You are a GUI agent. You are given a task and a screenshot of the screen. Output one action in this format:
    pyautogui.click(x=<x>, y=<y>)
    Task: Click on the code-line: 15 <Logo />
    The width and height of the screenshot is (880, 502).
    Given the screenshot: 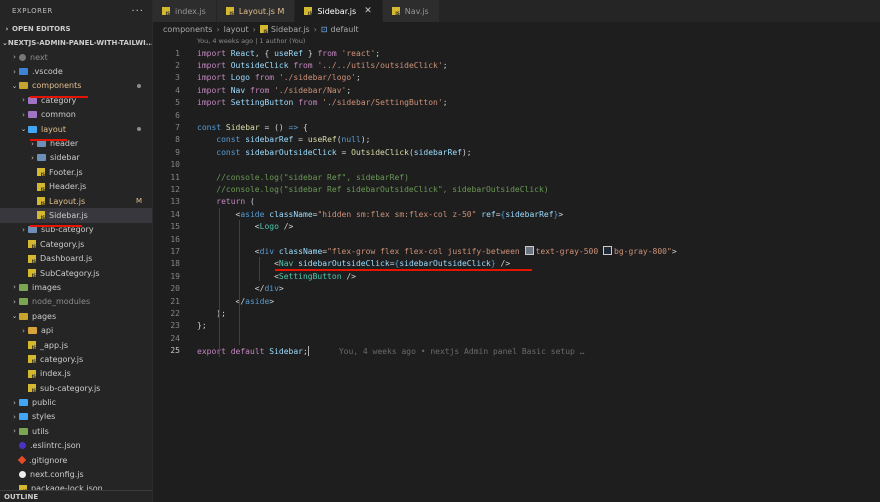 What is the action you would take?
    pyautogui.click(x=516, y=226)
    